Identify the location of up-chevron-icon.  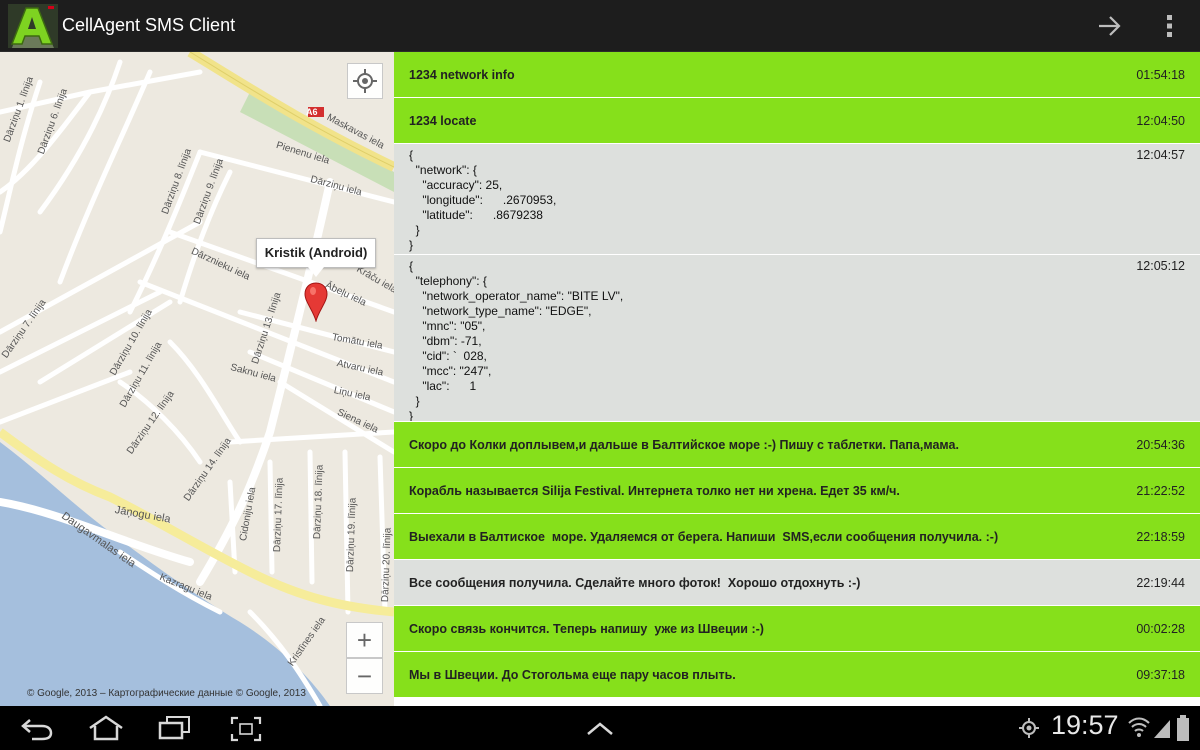
(600, 729).